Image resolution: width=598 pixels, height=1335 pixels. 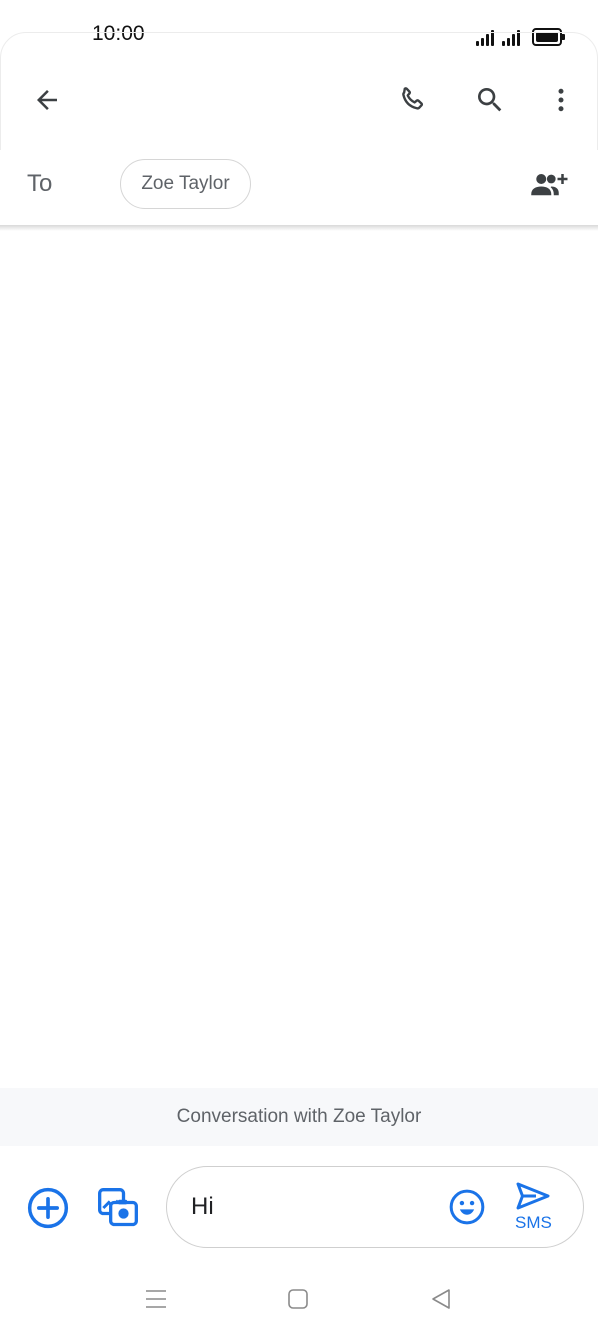 I want to click on recents-button, so click(x=156, y=1299).